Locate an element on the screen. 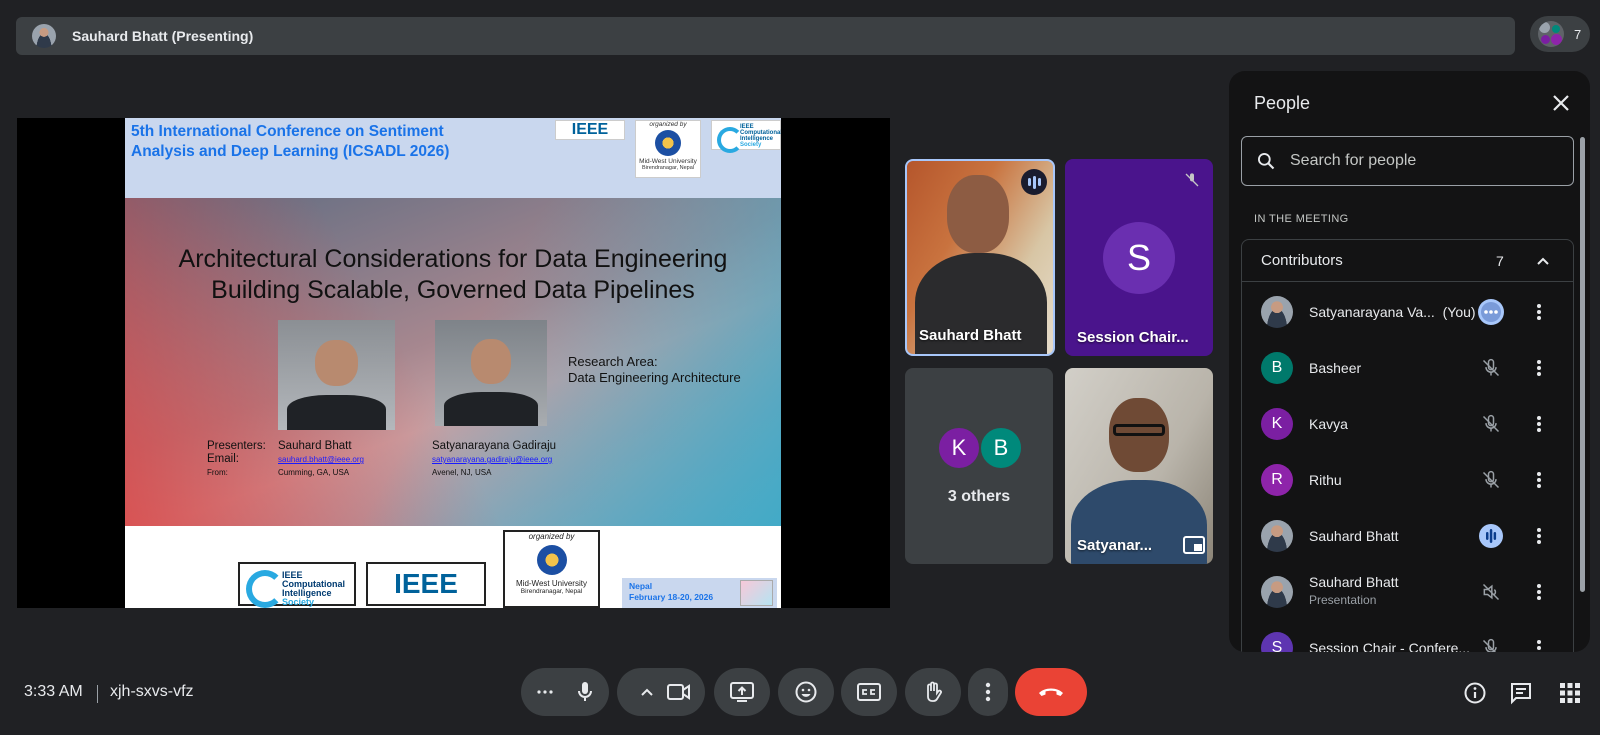 The height and width of the screenshot is (735, 1600). captions-icon is located at coordinates (869, 692).